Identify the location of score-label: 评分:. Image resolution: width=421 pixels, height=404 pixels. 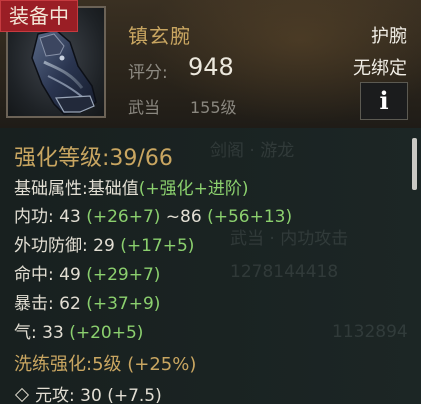
(148, 73).